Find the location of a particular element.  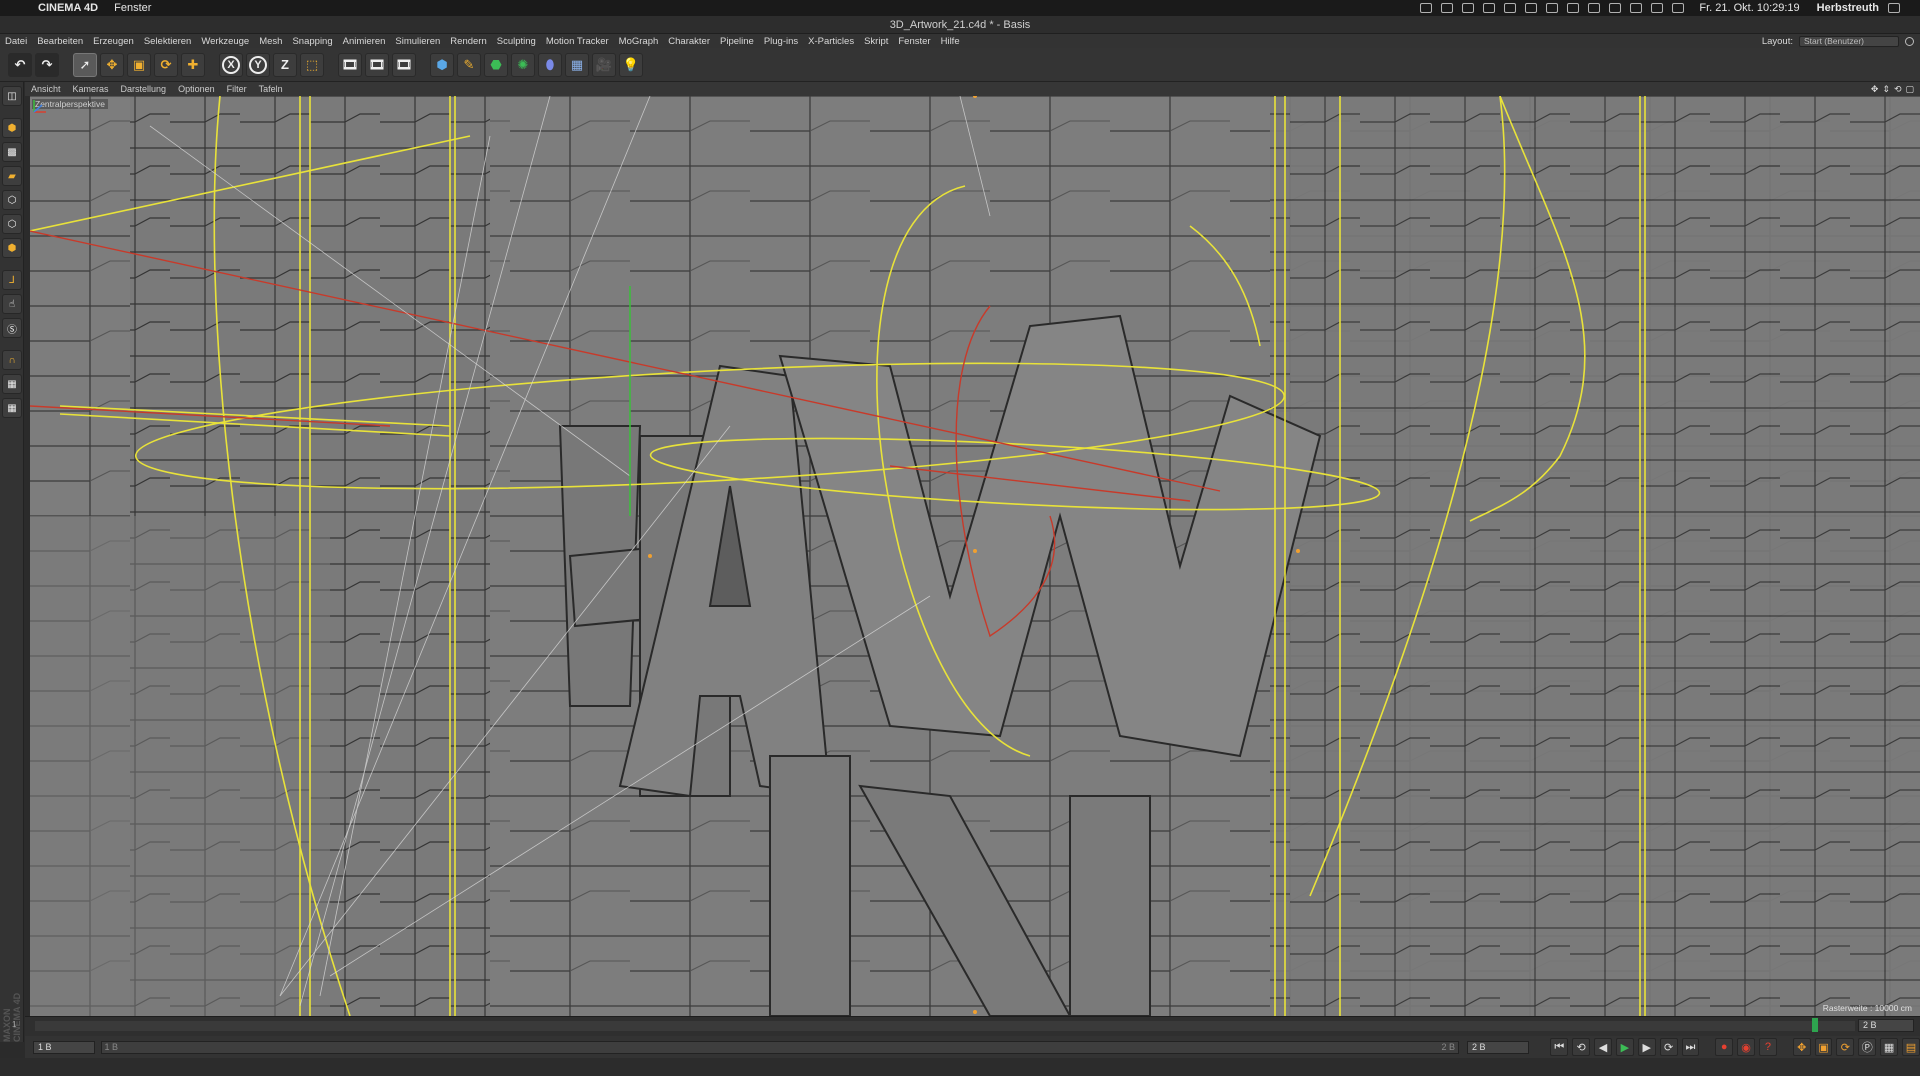

floor-icon: ▦ is located at coordinates (577, 64).